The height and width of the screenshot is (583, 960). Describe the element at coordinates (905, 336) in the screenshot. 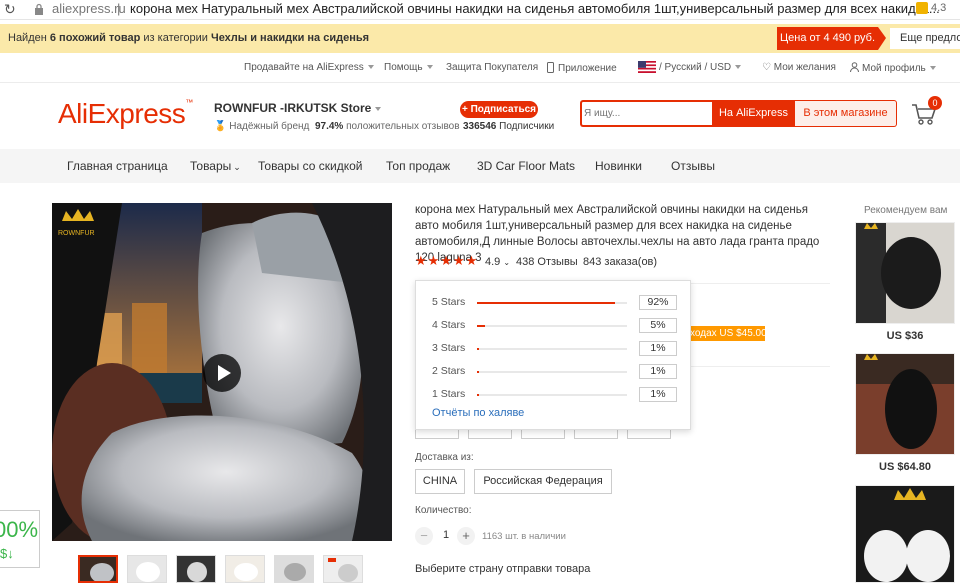

I see `recommended-item-price: US $36` at that location.